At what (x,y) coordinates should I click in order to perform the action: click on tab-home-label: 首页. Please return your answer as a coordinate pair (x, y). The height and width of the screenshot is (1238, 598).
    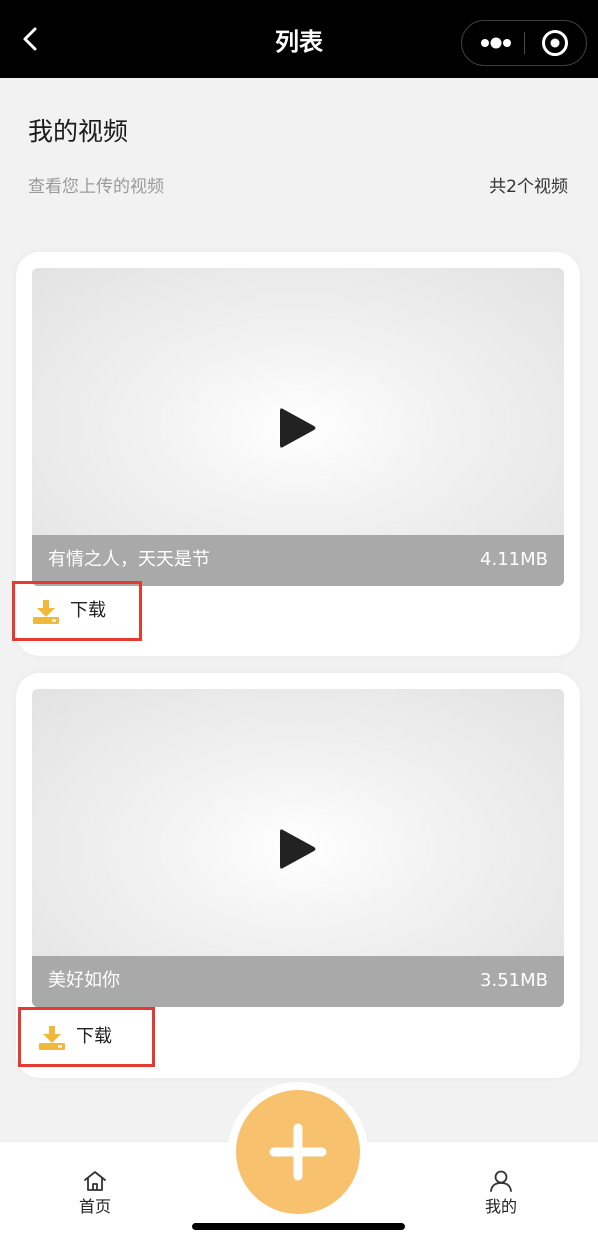
    Looking at the image, I should click on (94, 1206).